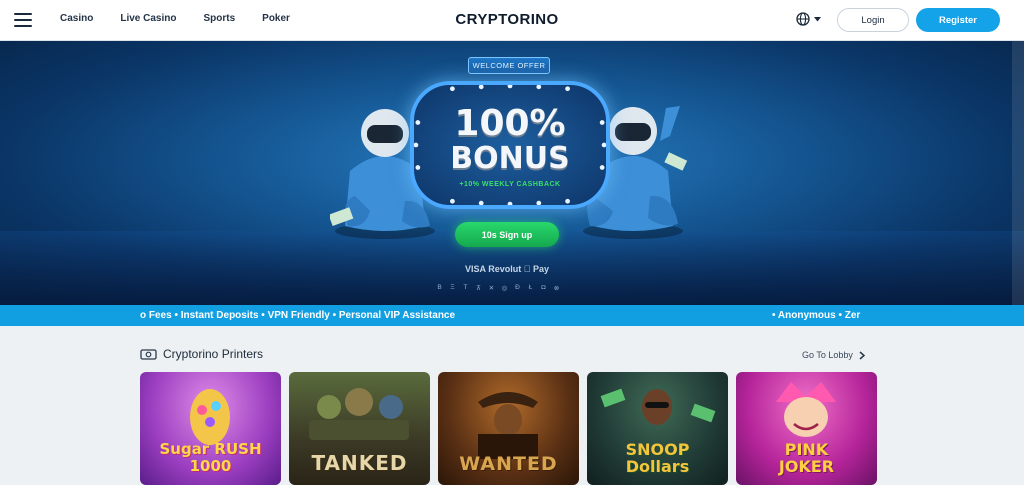 The image size is (1024, 485). I want to click on bitcoin-icon: B, so click(439, 287).